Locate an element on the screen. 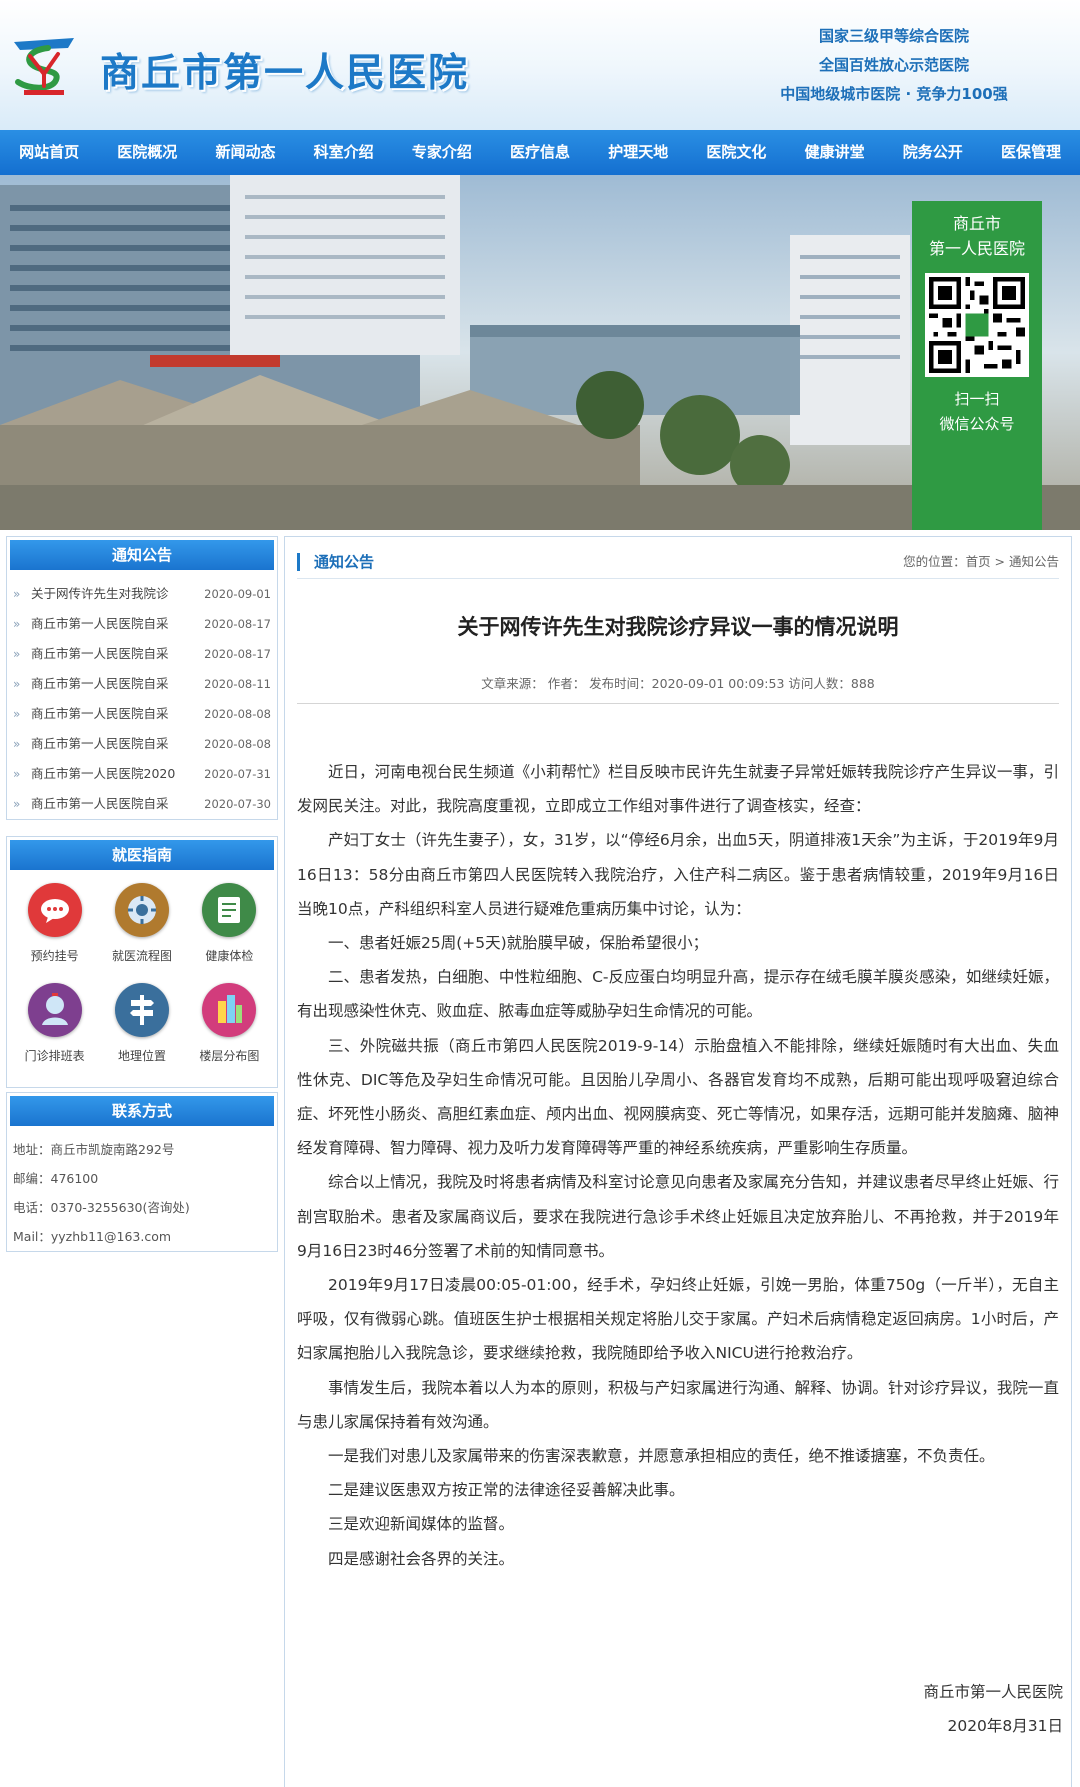 This screenshot has height=1787, width=1080. notice-item: » 关于网传许先生对我院诊 2020-09-01 is located at coordinates (143, 594).